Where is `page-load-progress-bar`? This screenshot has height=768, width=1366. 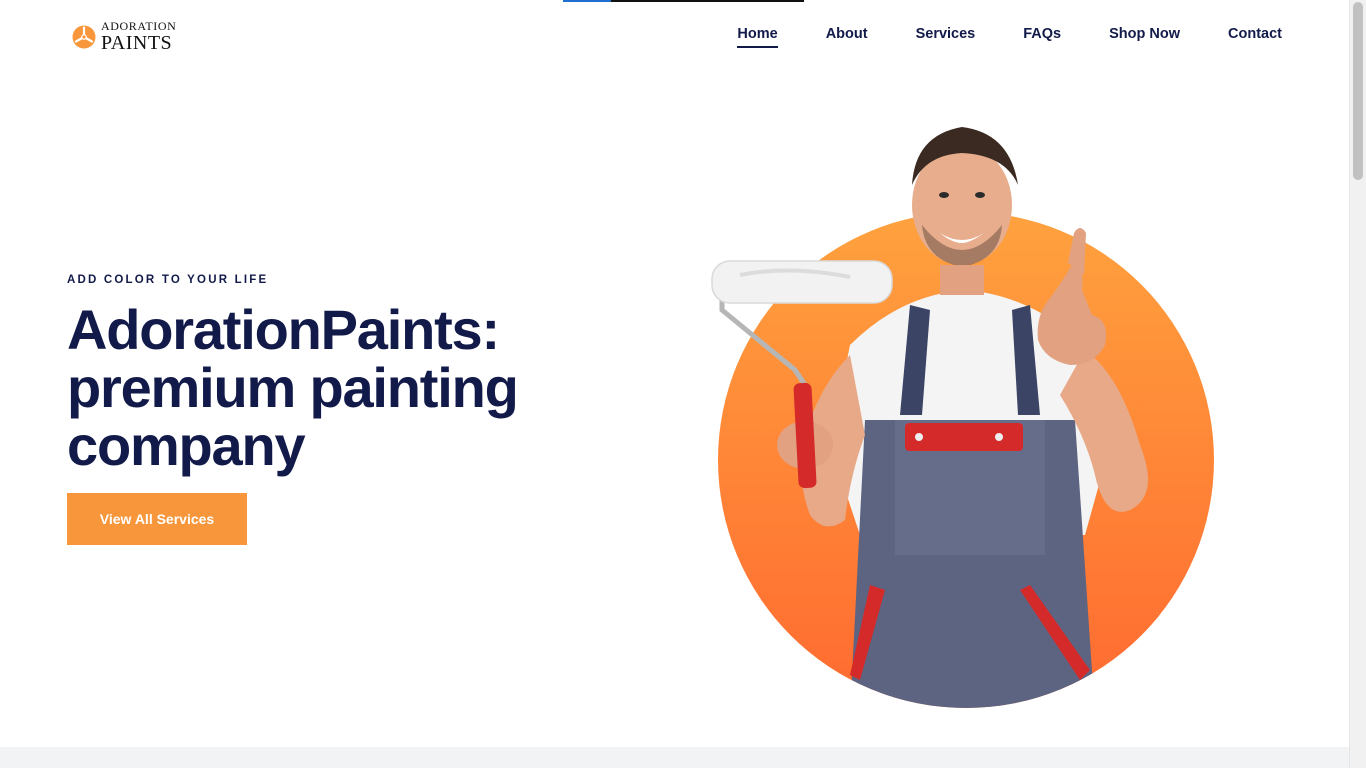
page-load-progress-bar is located at coordinates (683, 1).